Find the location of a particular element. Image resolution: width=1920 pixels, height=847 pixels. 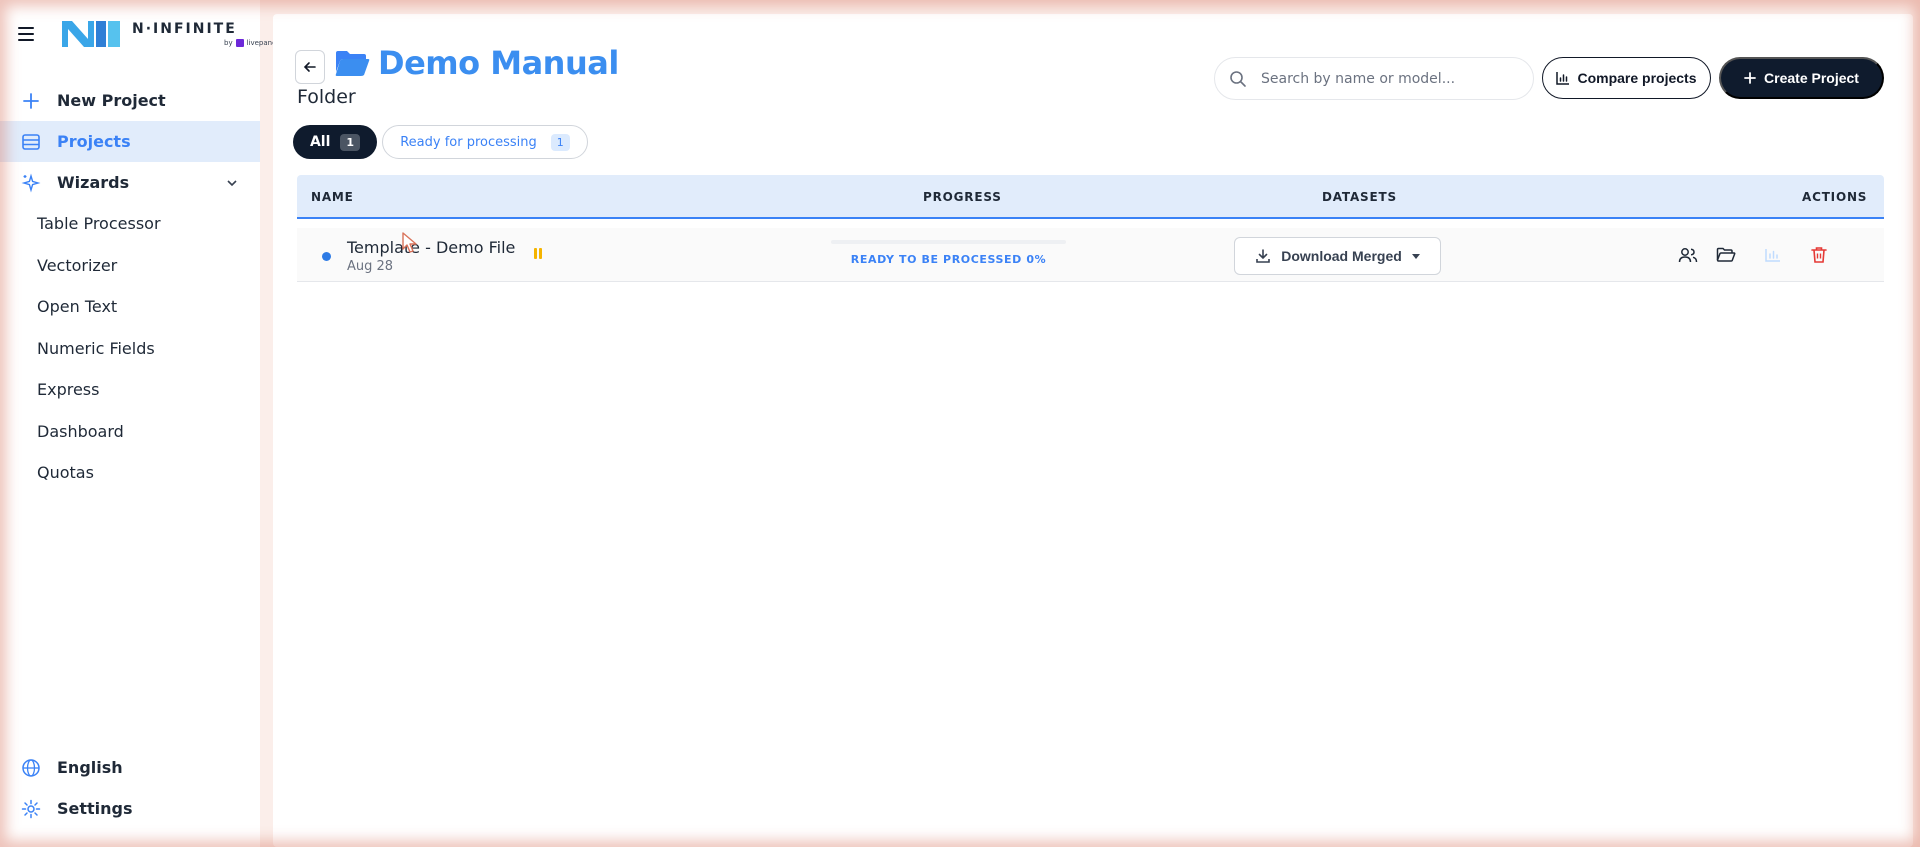

sidebar-item-quotas: Quotas is located at coordinates (130, 473).